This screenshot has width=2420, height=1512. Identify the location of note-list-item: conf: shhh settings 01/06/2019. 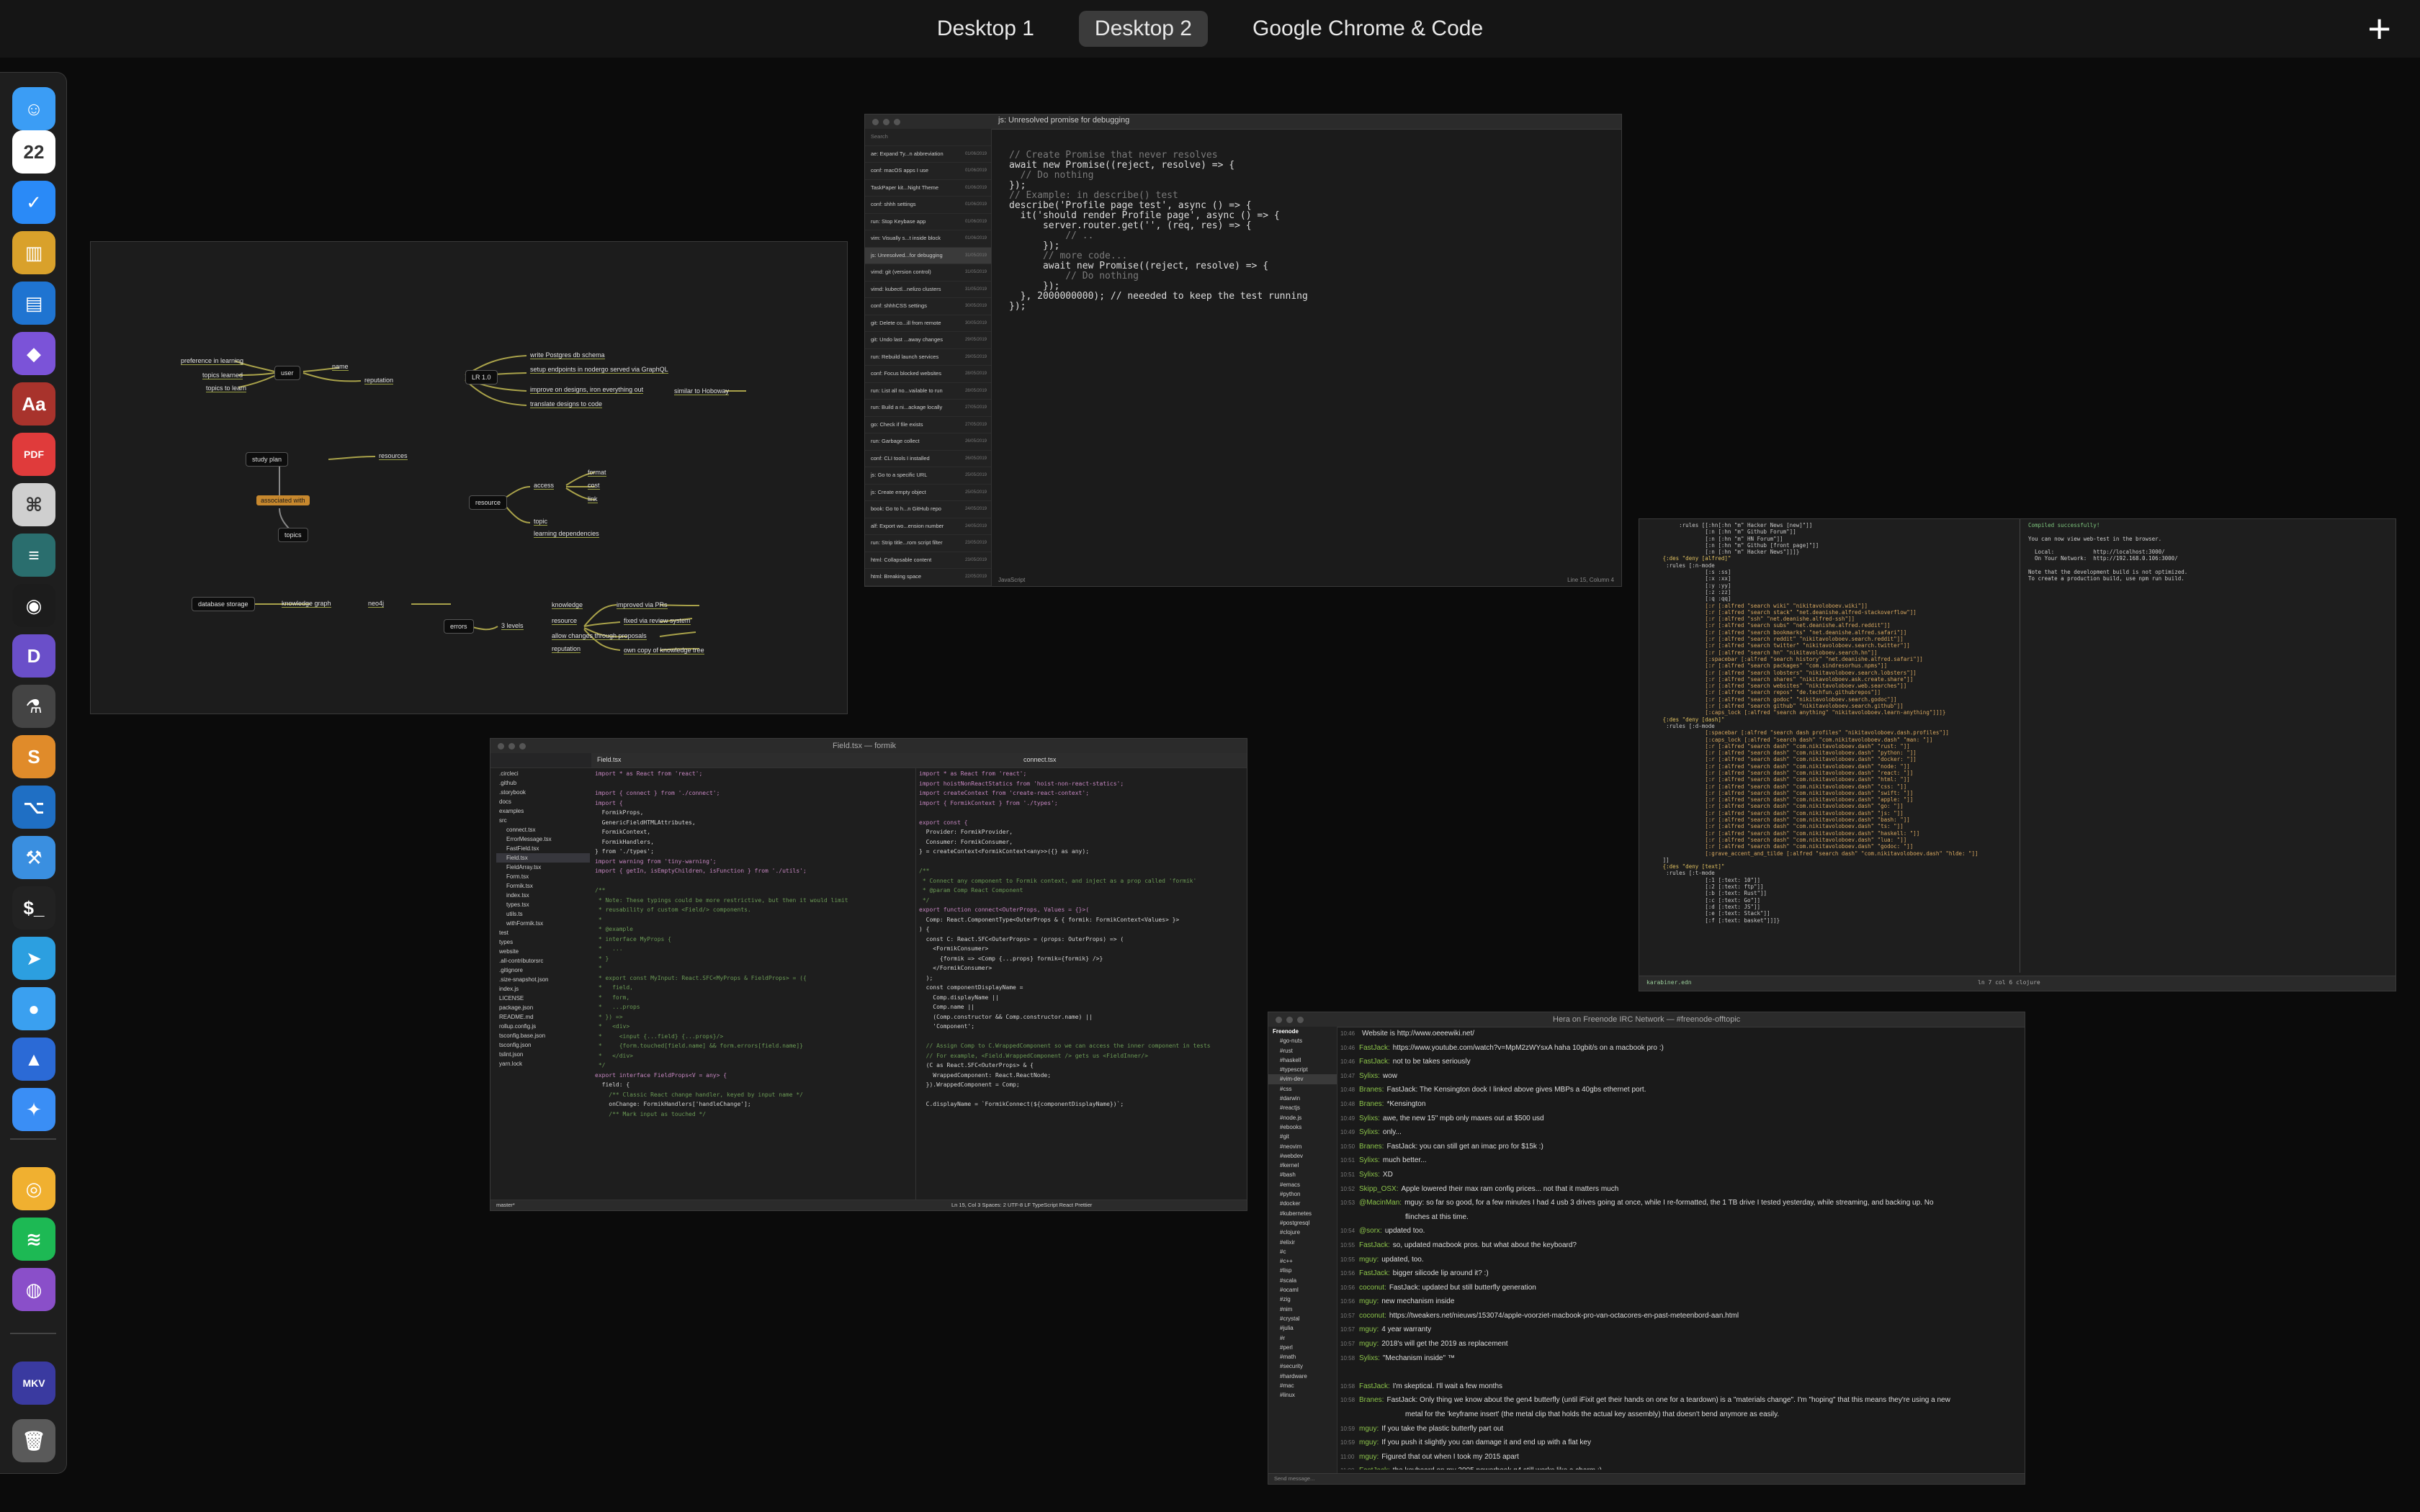
(928, 205).